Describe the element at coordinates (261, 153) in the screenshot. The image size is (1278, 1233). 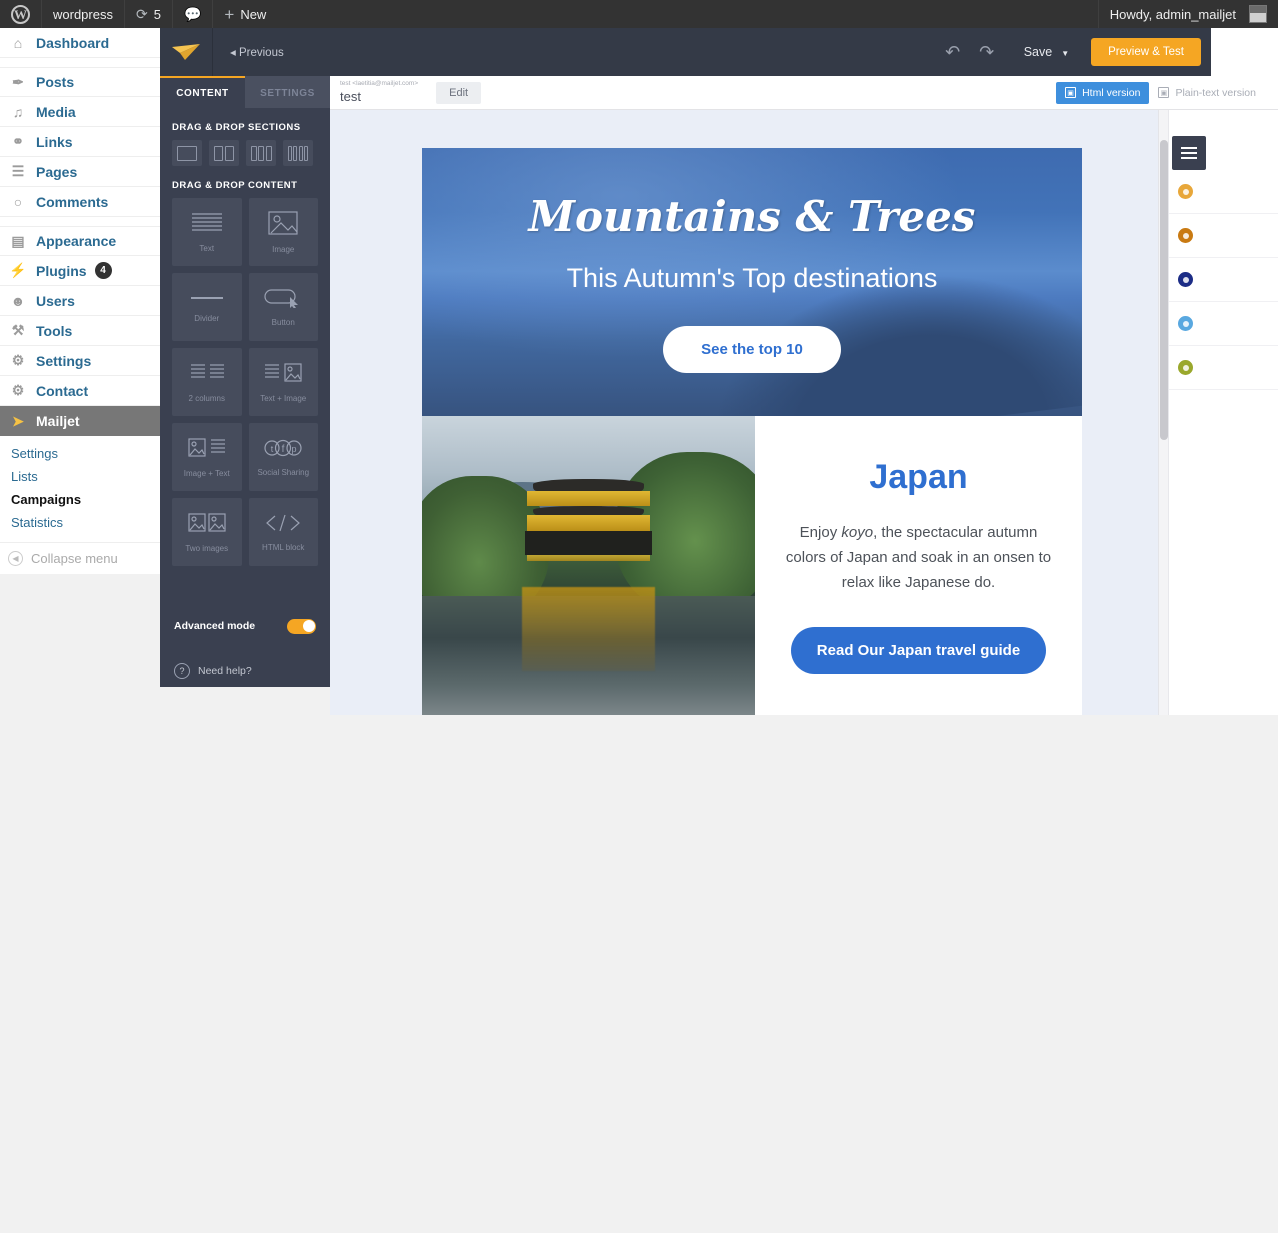
I see `section-3-columns` at that location.